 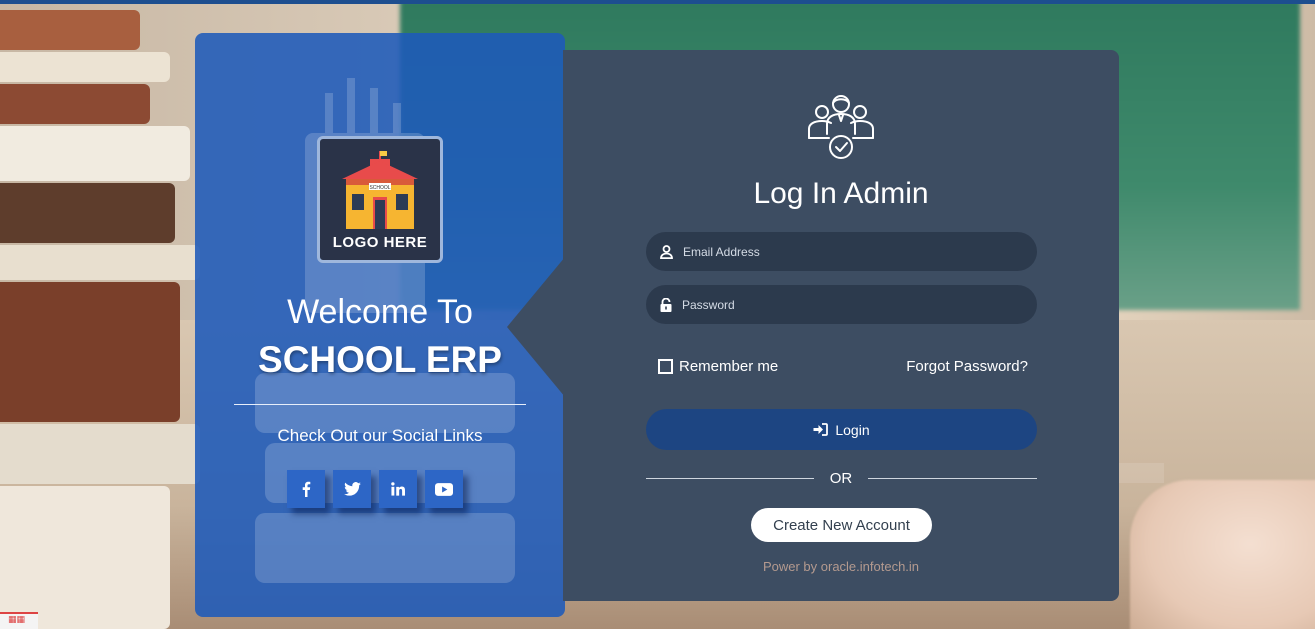 I want to click on or-divider-right, so click(x=952, y=478).